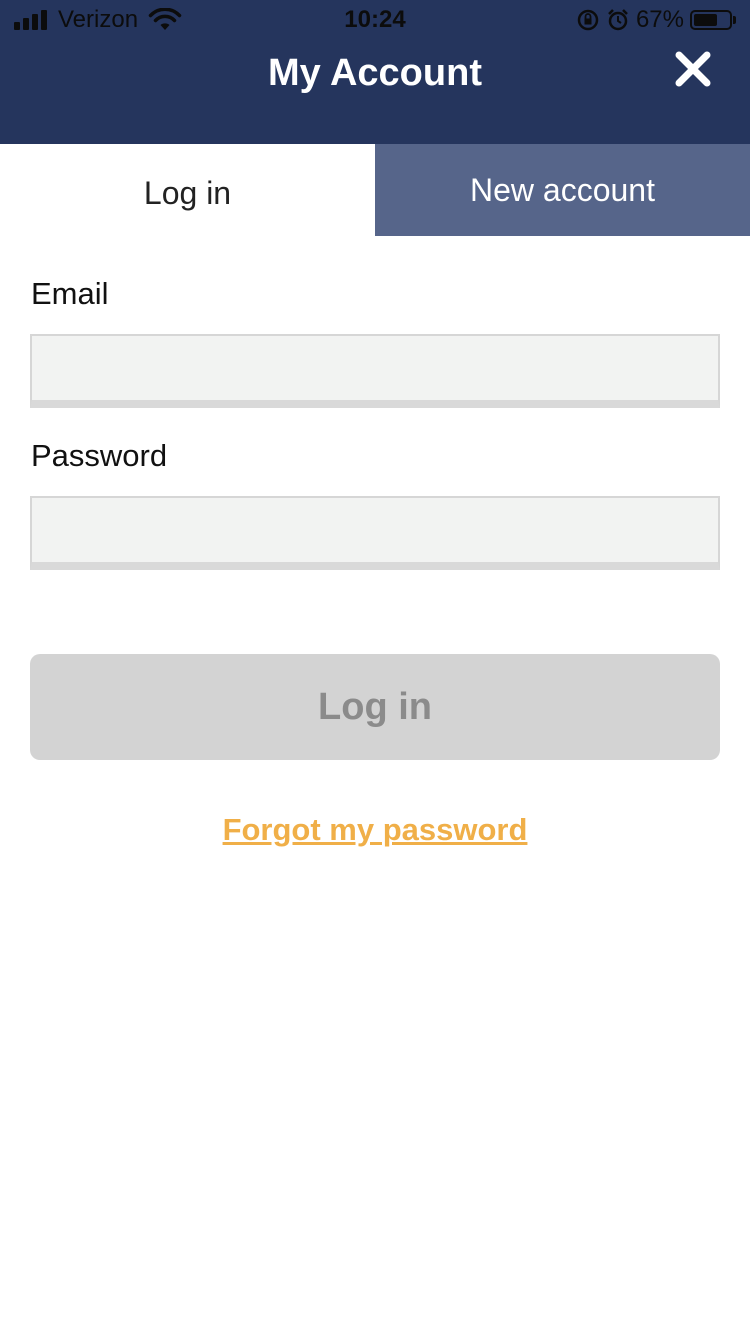 The height and width of the screenshot is (1334, 750). What do you see at coordinates (375, 707) in the screenshot?
I see `log-in-button: Log in` at bounding box center [375, 707].